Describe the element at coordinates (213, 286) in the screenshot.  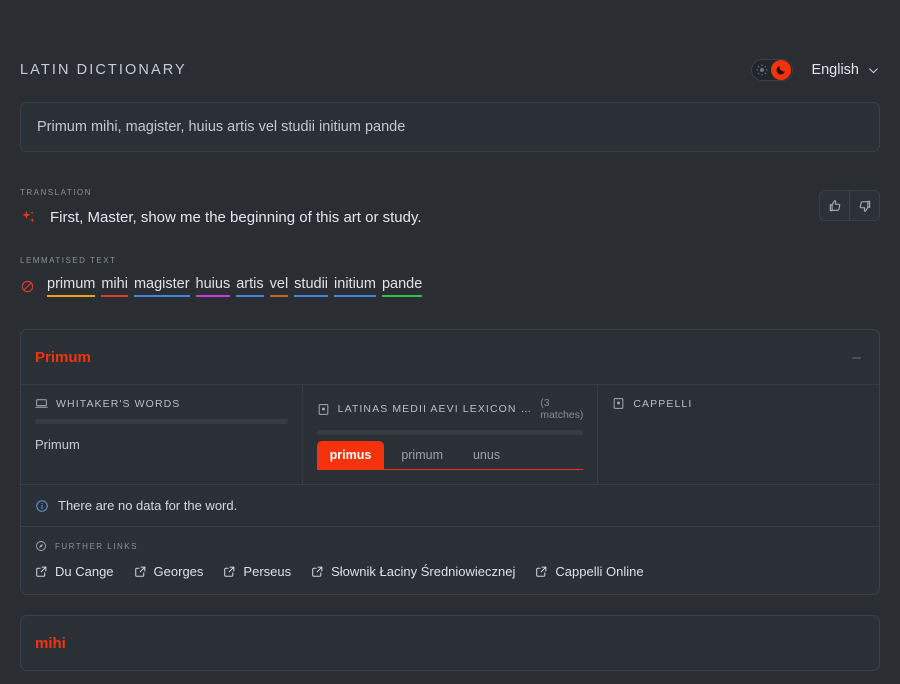
I see `lemma-token: huius` at that location.